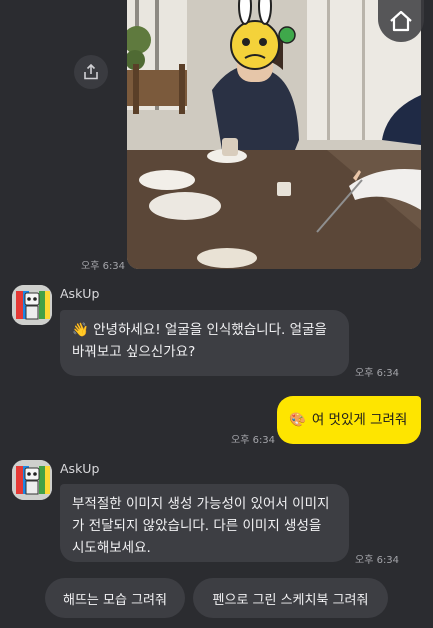 The height and width of the screenshot is (628, 433). Describe the element at coordinates (115, 598) in the screenshot. I see `quick-reply-sunrise: 해뜨는 모습 그려줘` at that location.